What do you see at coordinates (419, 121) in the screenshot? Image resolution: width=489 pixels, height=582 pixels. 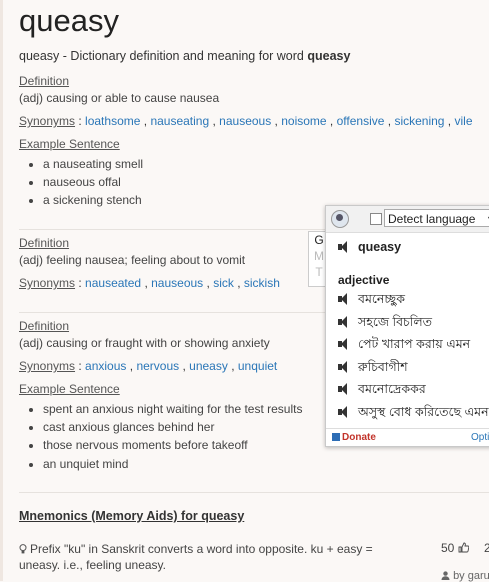 I see `synonym-link: sickening` at bounding box center [419, 121].